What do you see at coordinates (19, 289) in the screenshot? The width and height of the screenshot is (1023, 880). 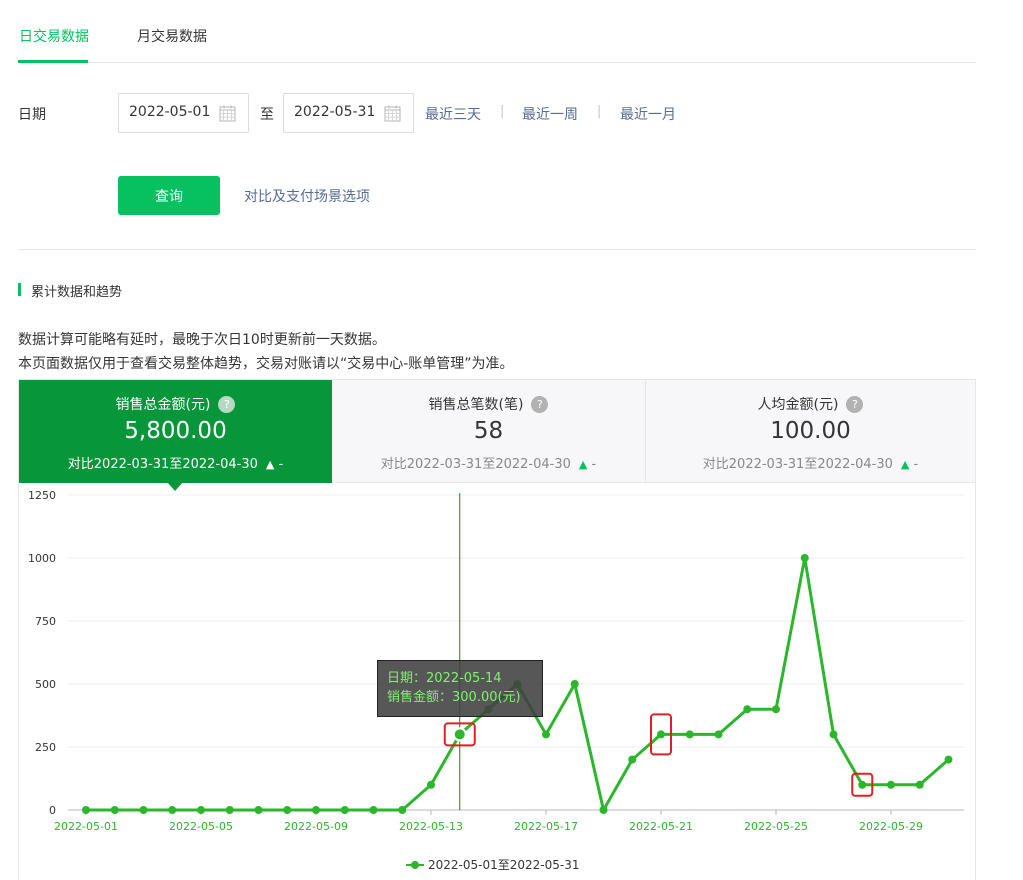 I see `section-title-marker` at bounding box center [19, 289].